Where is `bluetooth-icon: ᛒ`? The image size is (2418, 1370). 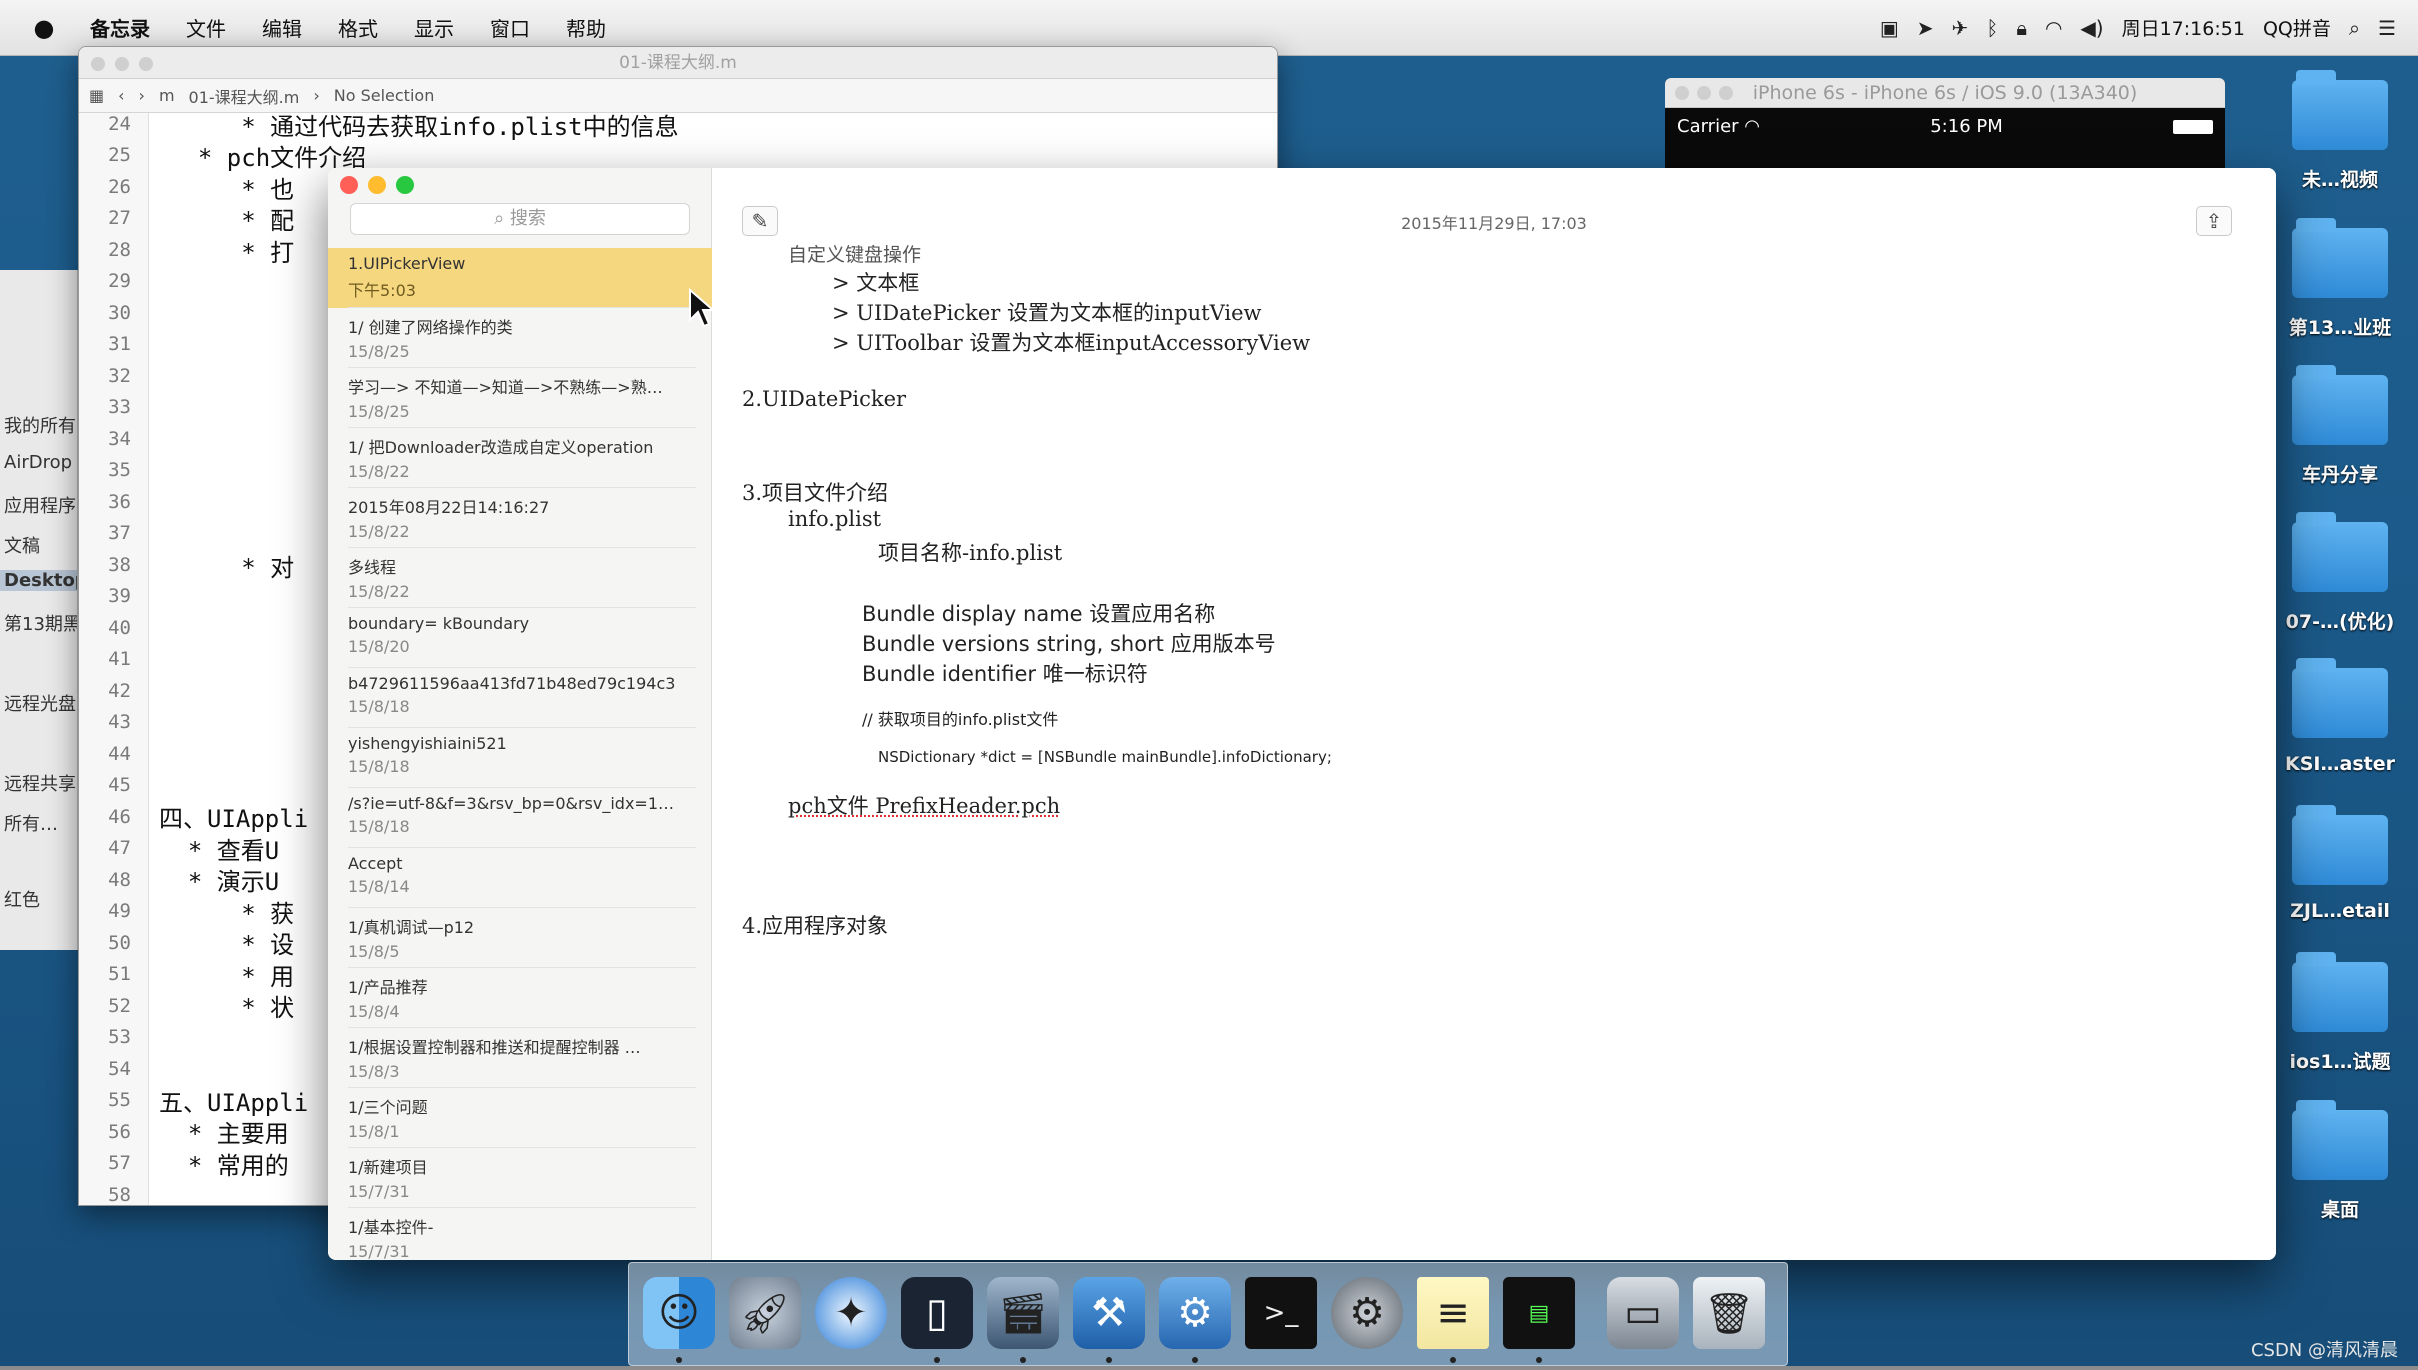
bluetooth-icon: ᛒ is located at coordinates (1992, 28).